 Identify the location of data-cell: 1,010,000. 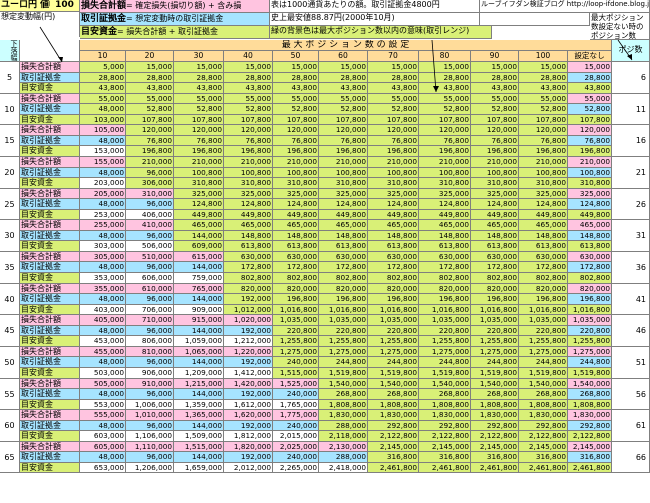
(150, 415).